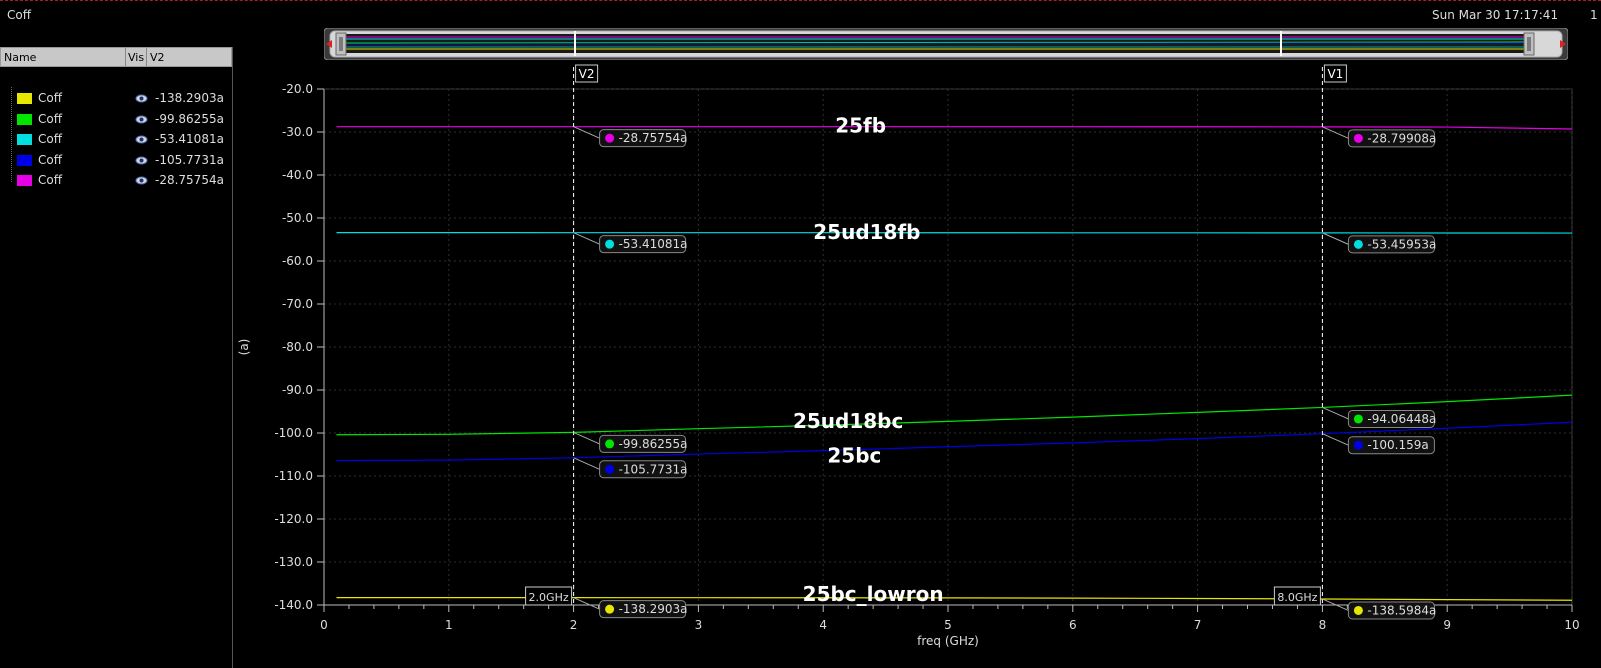 This screenshot has width=1601, height=668. Describe the element at coordinates (244, 347) in the screenshot. I see `y-axis-label: (a)` at that location.